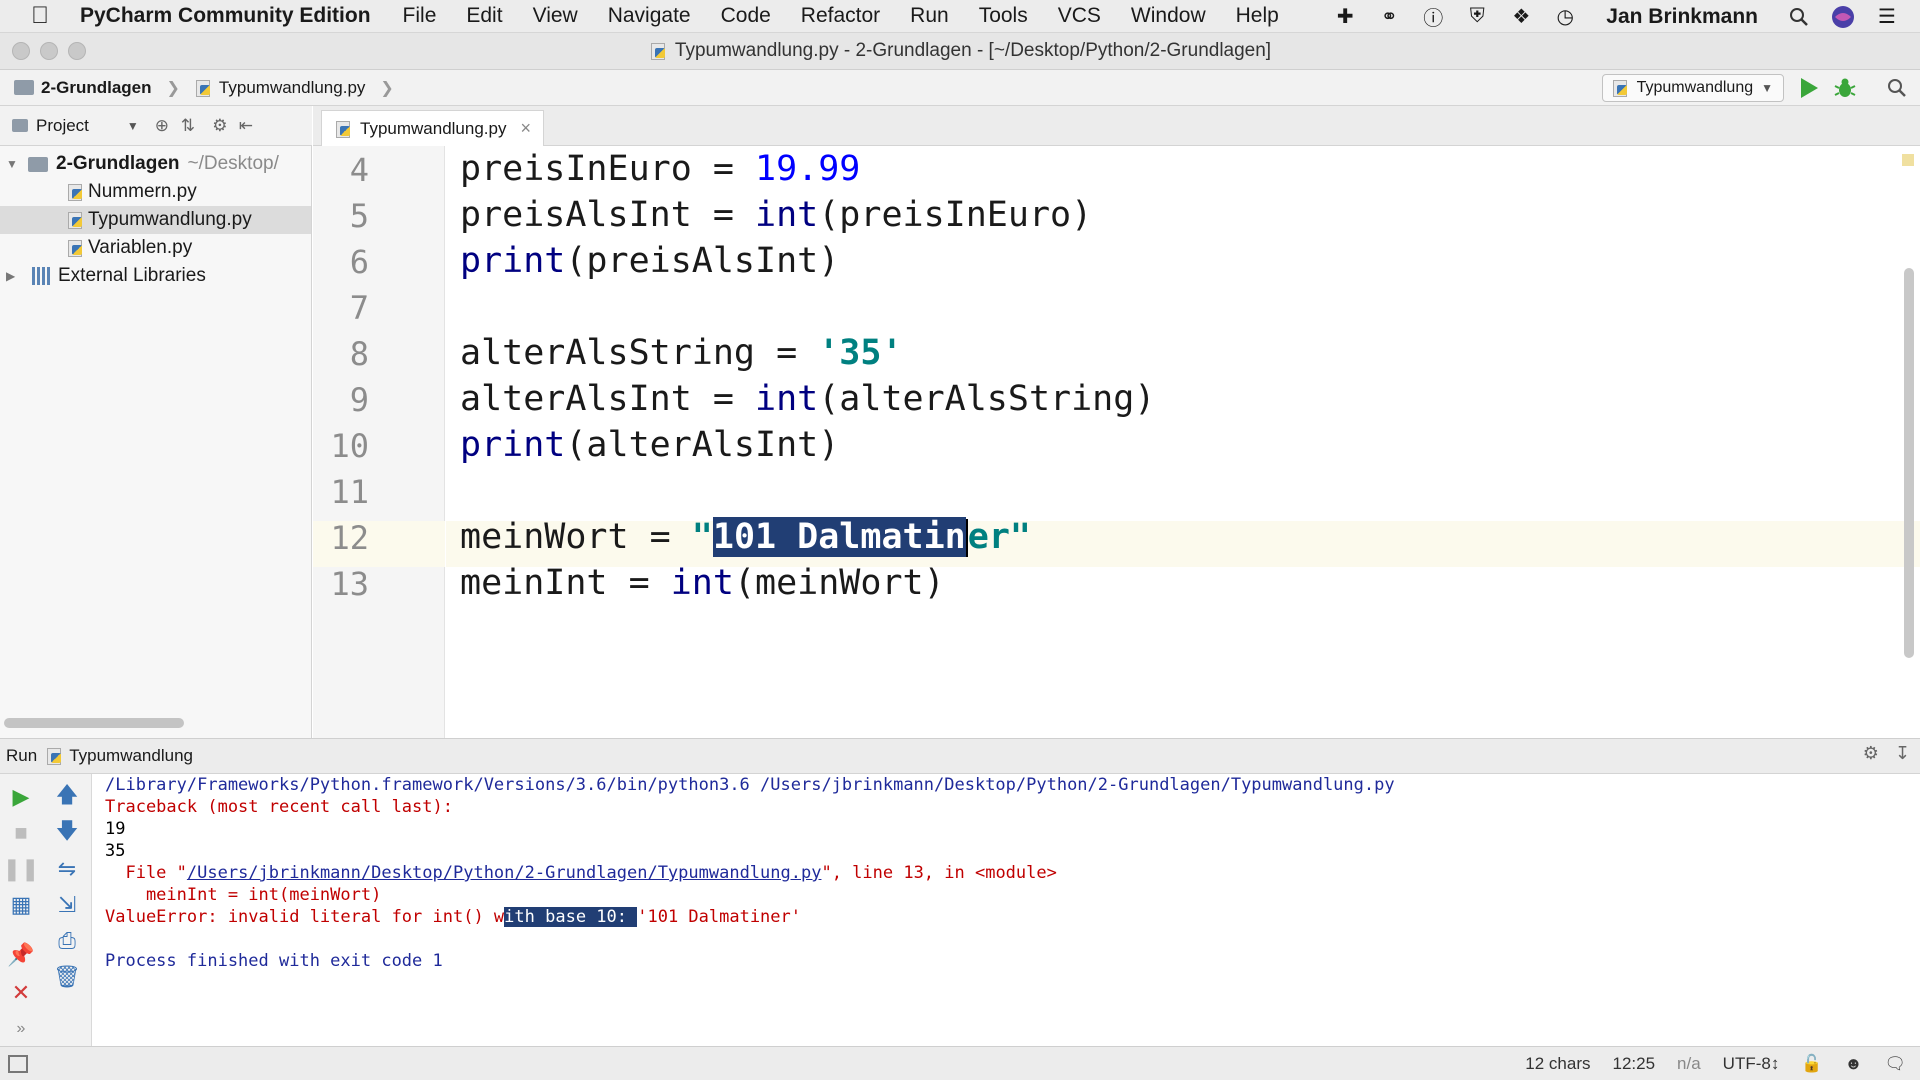  I want to click on selected-text: 101 Dalmatin, so click(839, 537).